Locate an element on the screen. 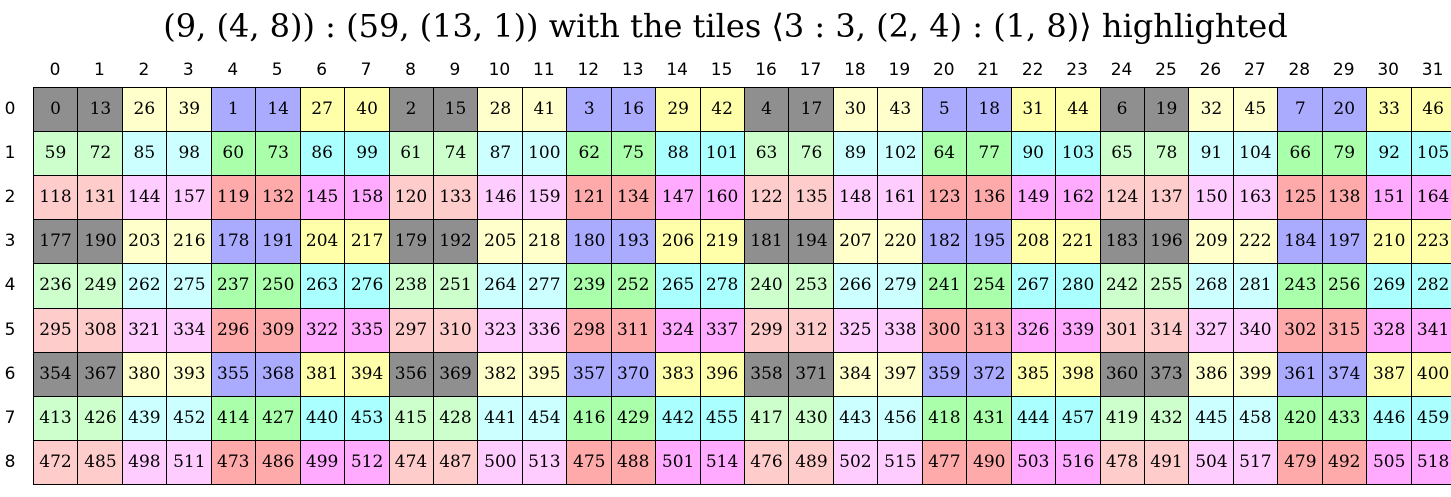 This screenshot has width=1451, height=497. layout-cell: 249 is located at coordinates (100, 286).